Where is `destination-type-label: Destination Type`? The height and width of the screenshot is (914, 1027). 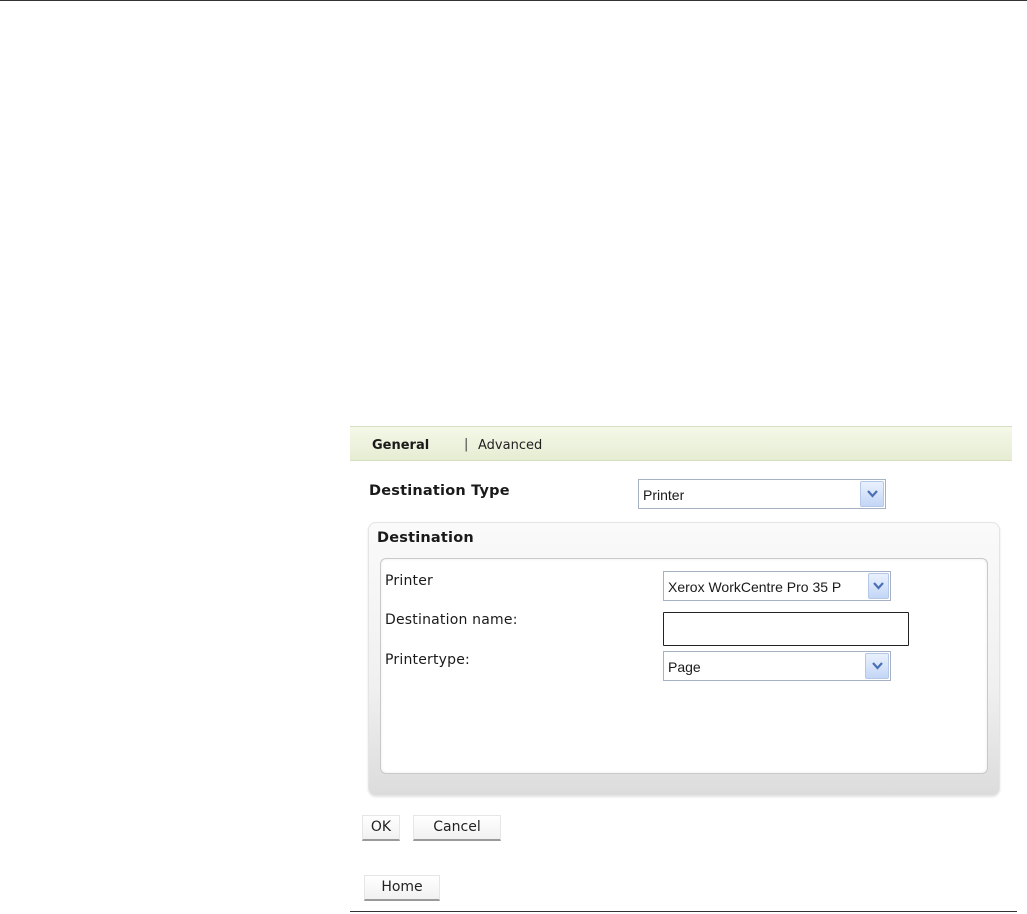
destination-type-label: Destination Type is located at coordinates (439, 491).